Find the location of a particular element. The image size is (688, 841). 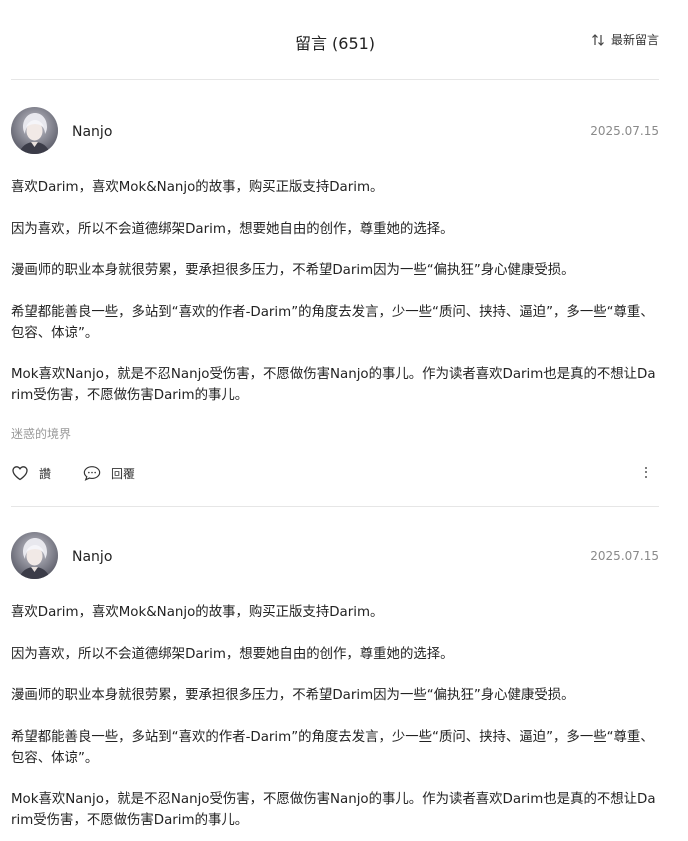

sort-label: 最新留言 is located at coordinates (634, 40).